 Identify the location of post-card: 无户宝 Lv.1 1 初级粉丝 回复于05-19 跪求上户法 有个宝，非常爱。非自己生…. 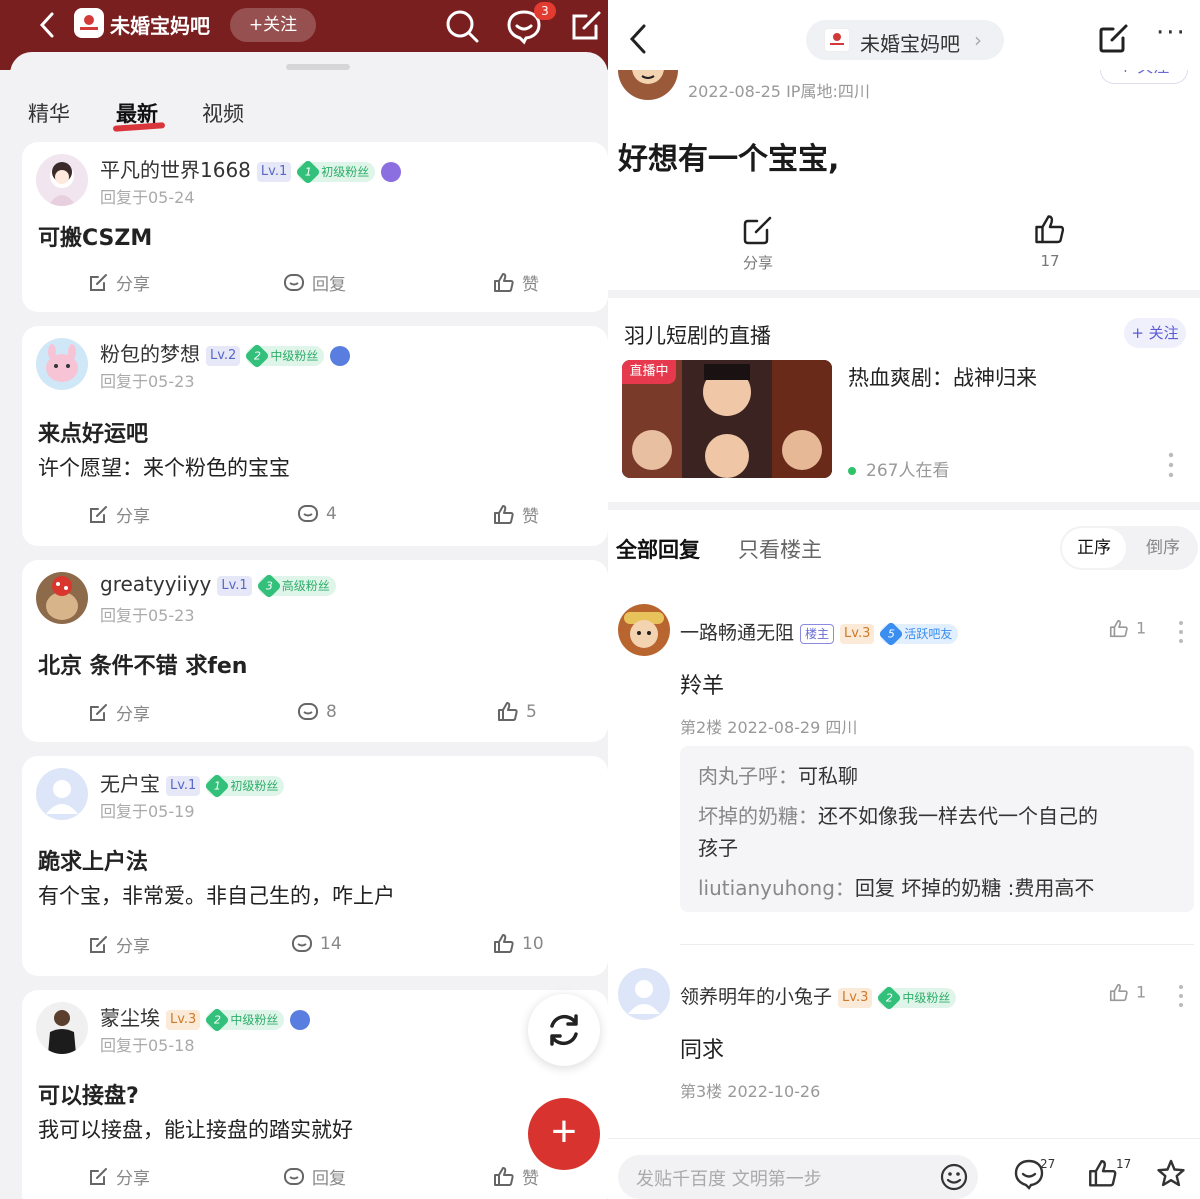
(315, 866).